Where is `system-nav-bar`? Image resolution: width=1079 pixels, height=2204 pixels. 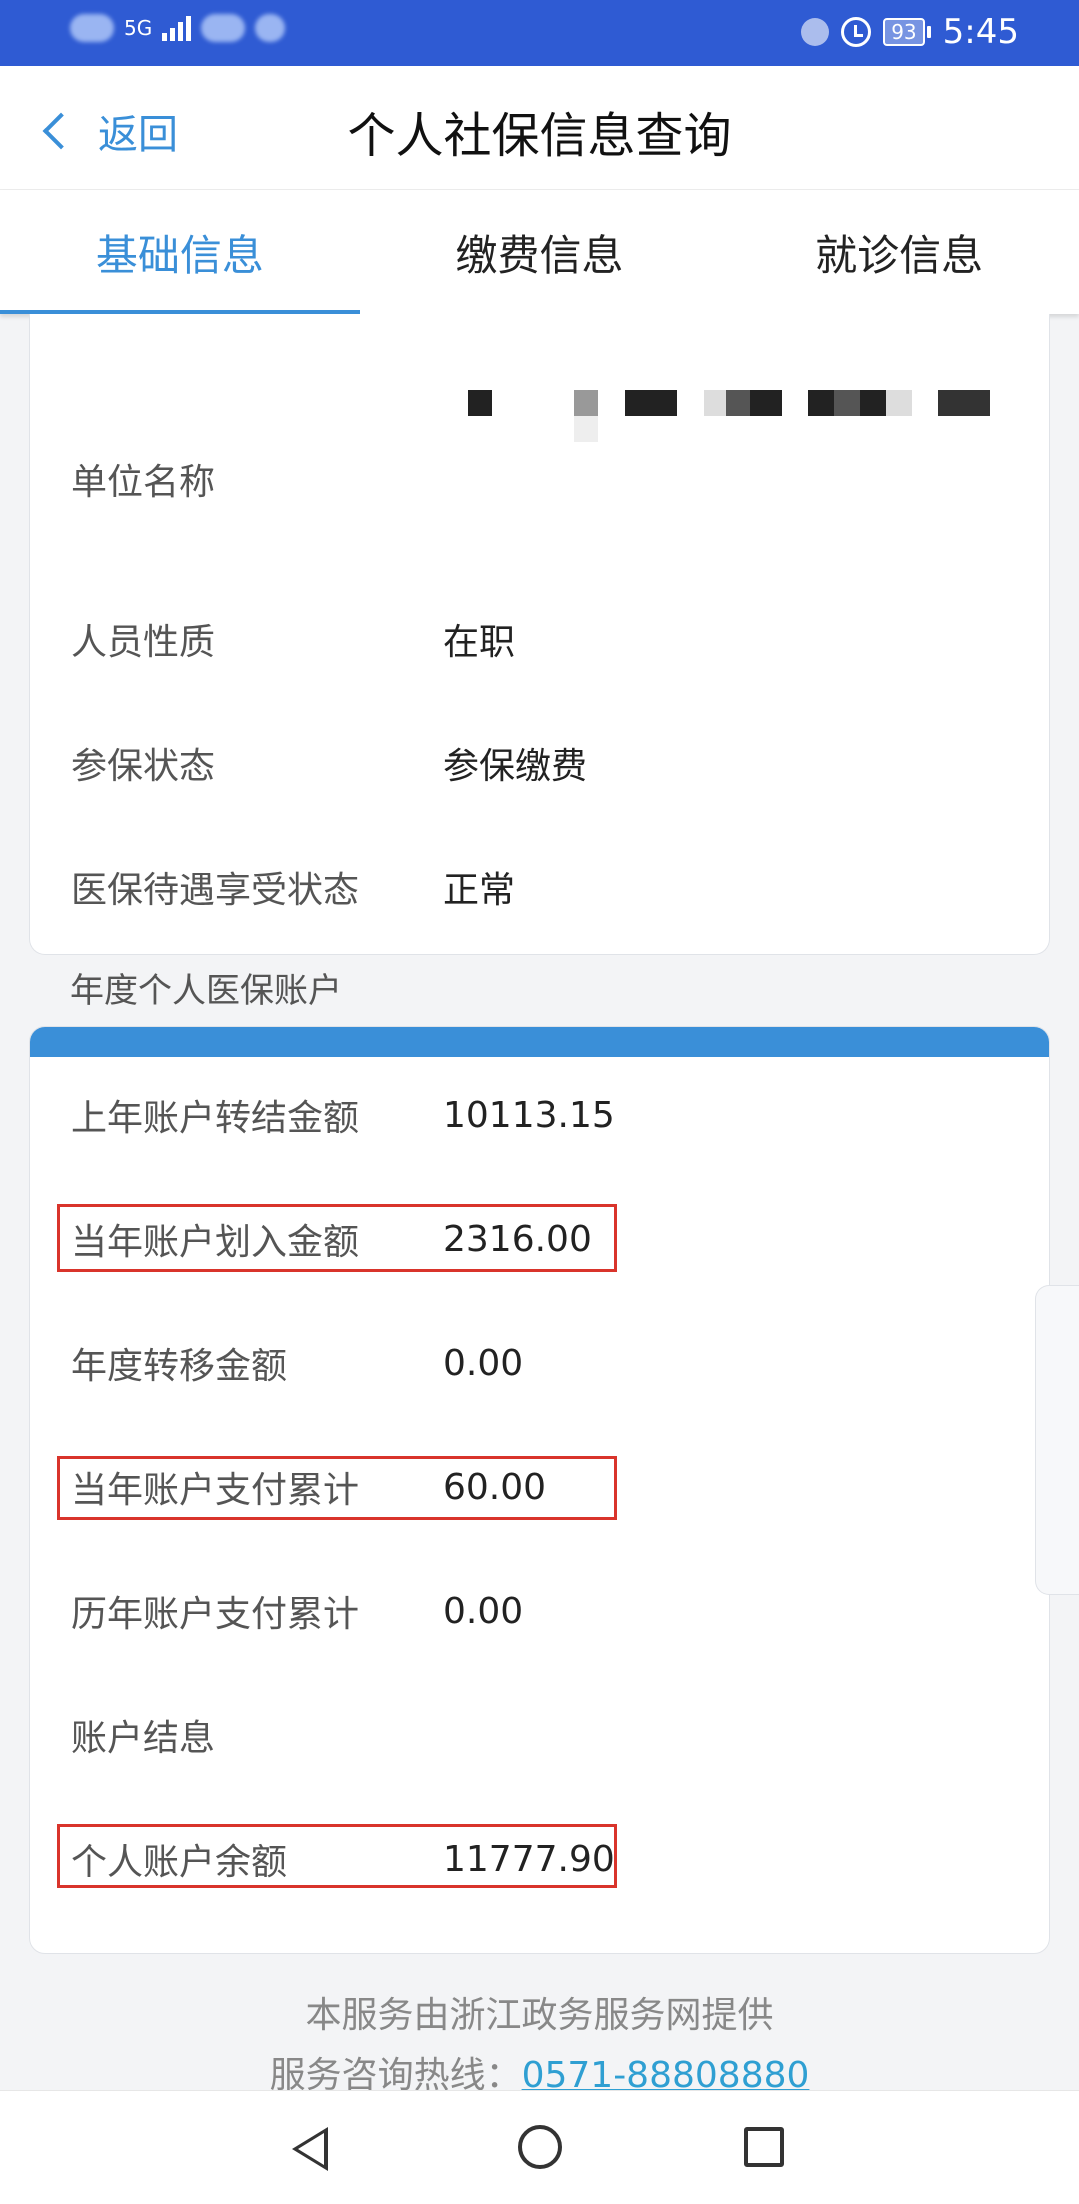
system-nav-bar is located at coordinates (539, 2147).